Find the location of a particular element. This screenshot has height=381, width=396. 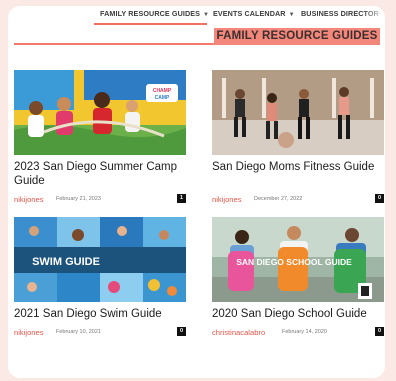

post-meta: nikijones December 27, 2022 0 is located at coordinates (298, 199).